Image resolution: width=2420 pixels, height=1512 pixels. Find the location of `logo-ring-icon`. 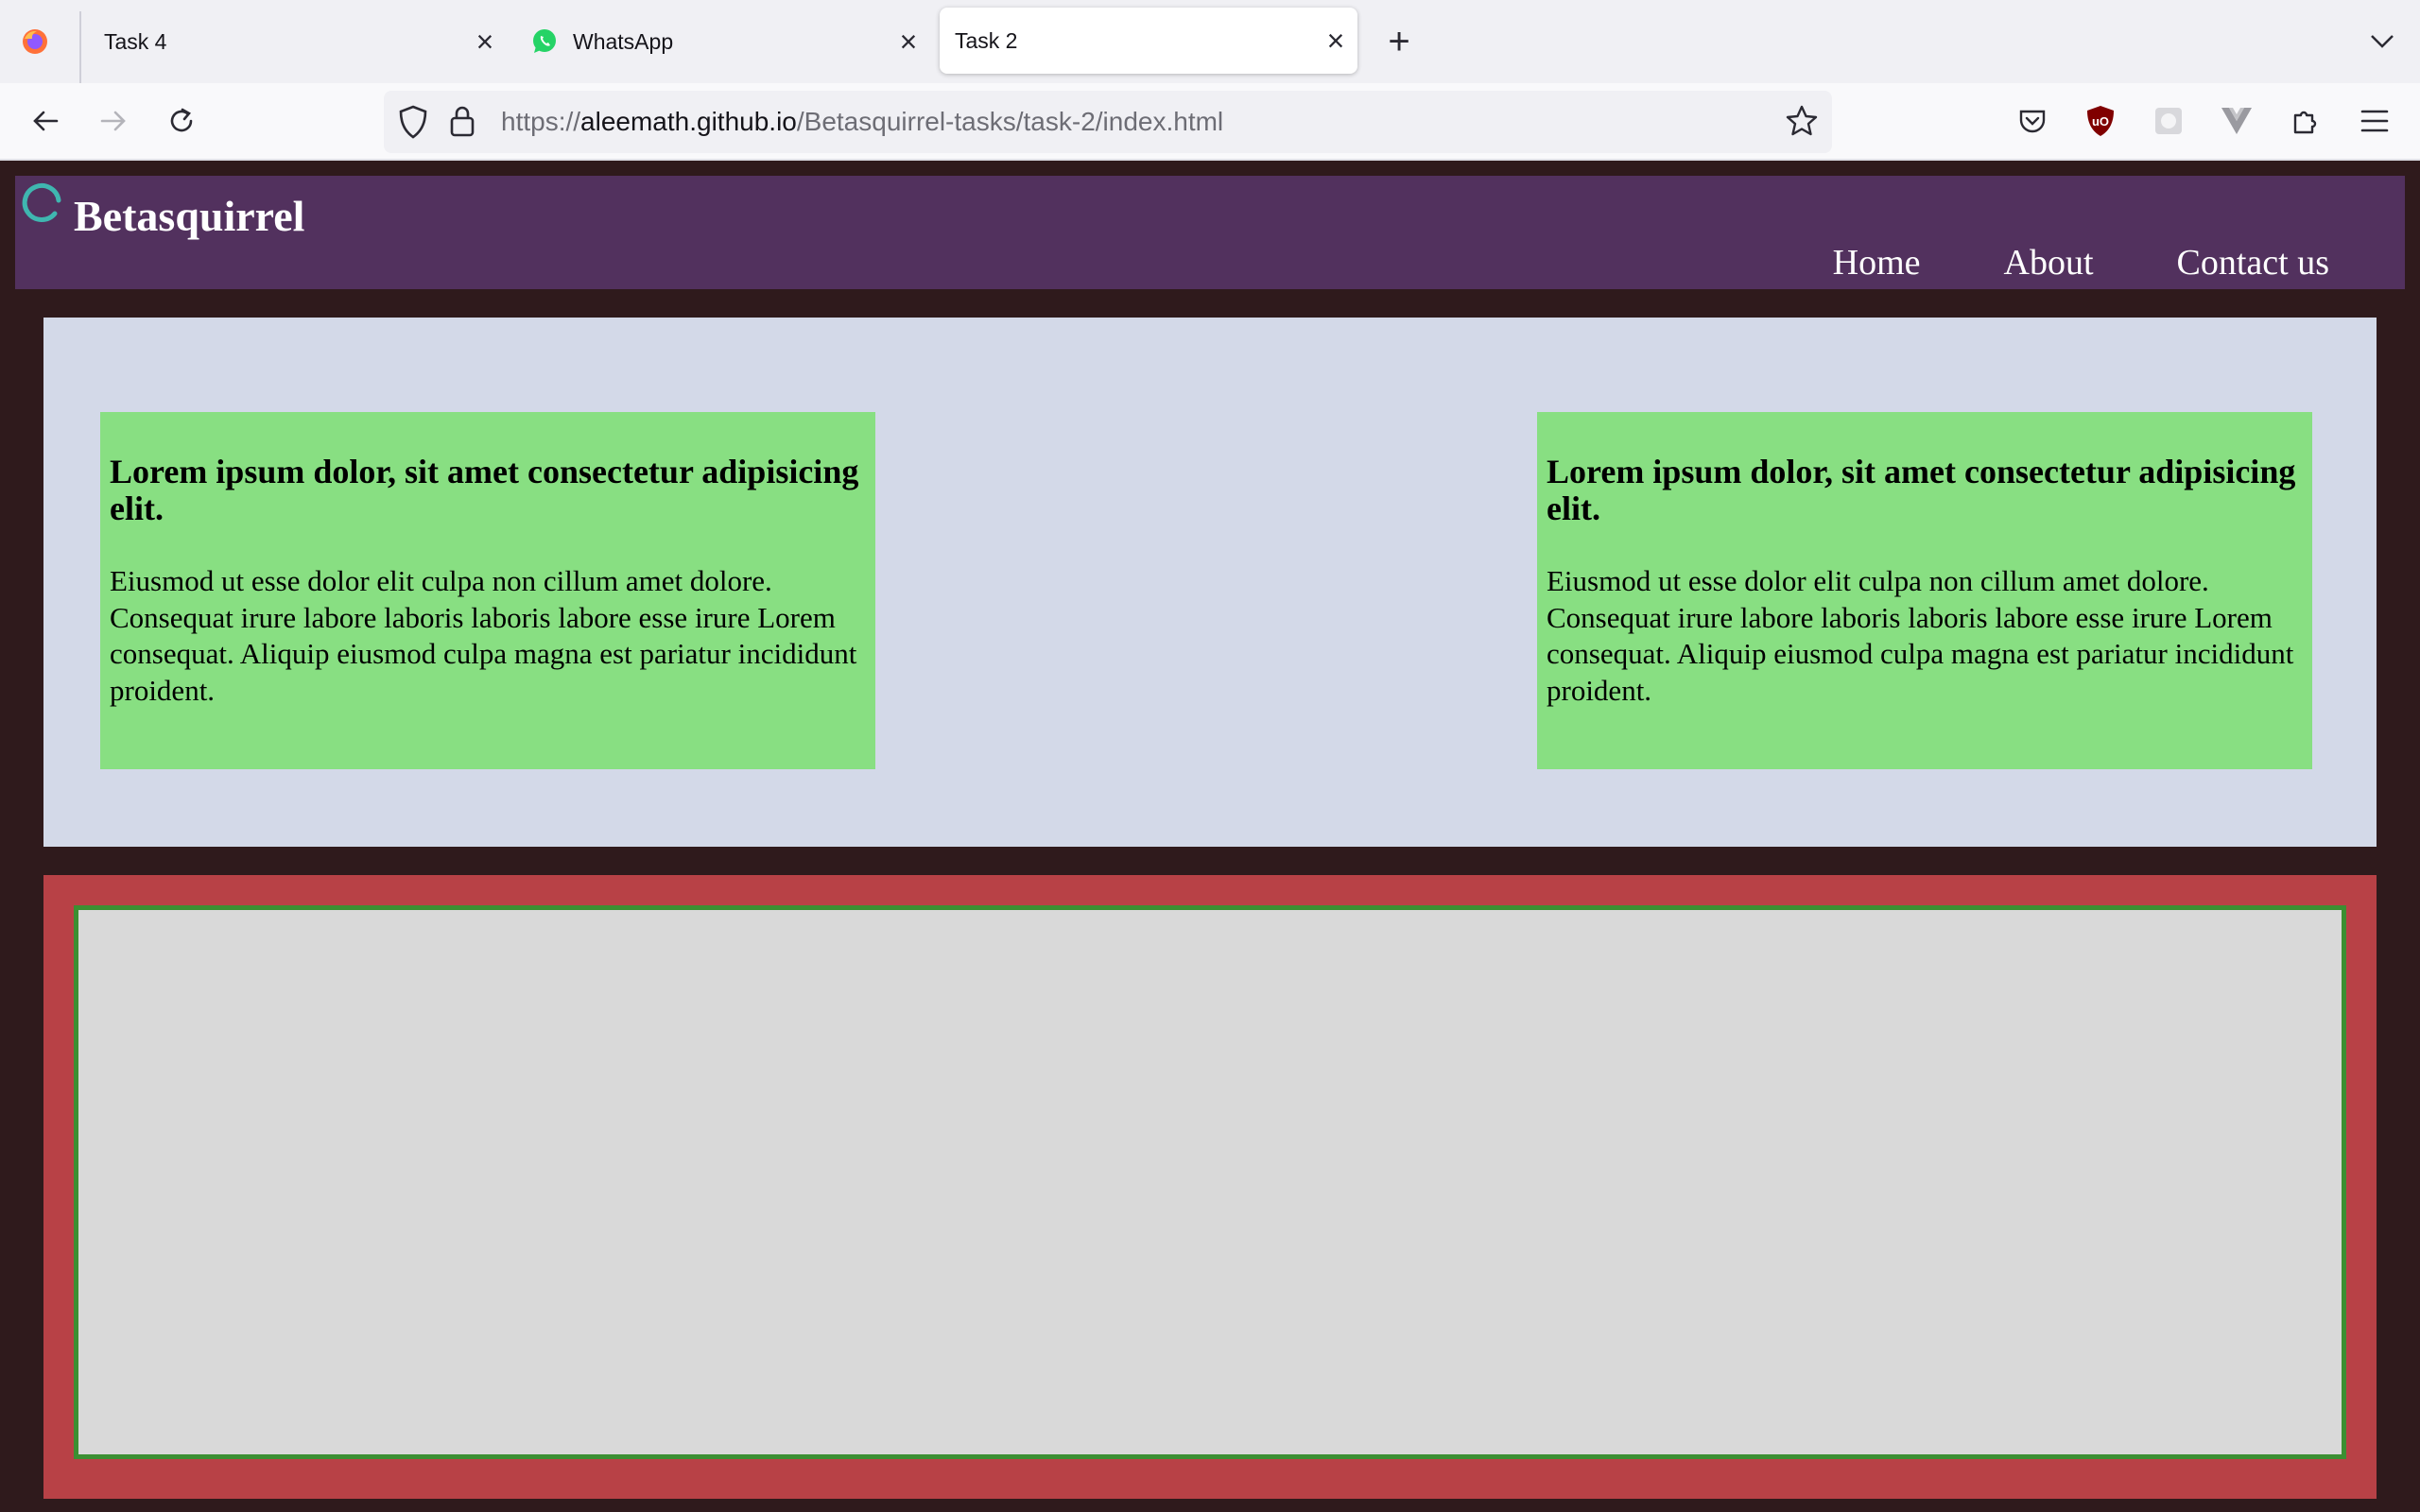

logo-ring-icon is located at coordinates (41, 204).